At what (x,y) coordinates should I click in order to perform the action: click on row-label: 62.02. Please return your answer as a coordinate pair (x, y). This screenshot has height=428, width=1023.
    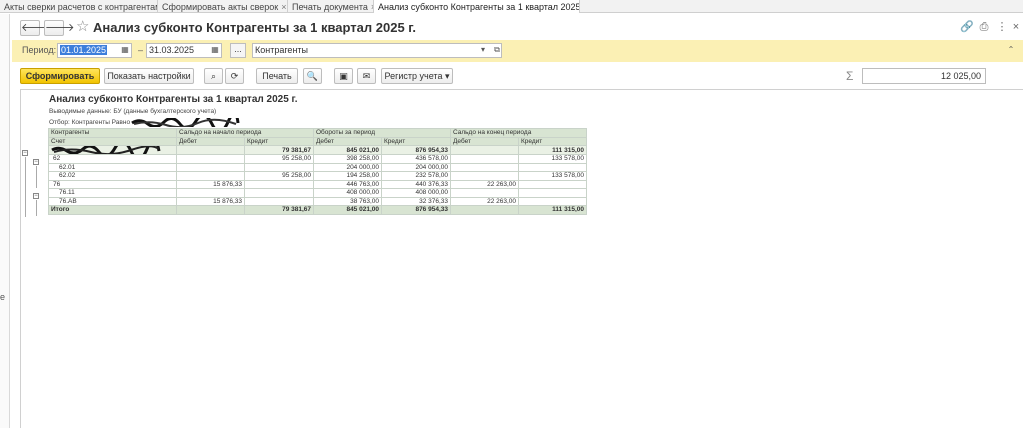
    Looking at the image, I should click on (112, 176).